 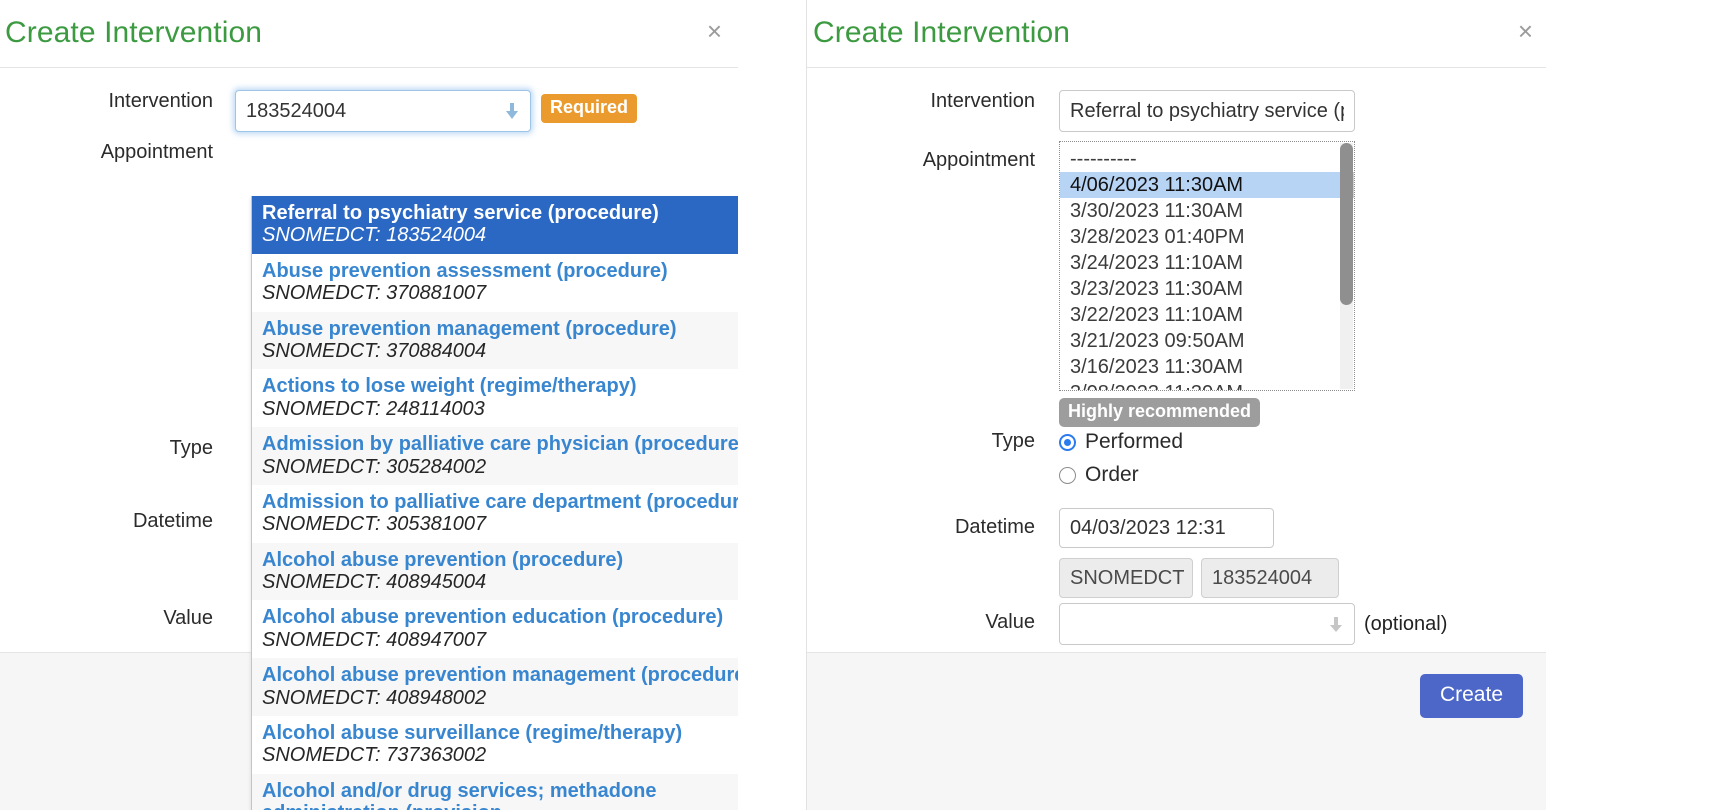 What do you see at coordinates (1134, 441) in the screenshot?
I see `type-radio-label: Performed` at bounding box center [1134, 441].